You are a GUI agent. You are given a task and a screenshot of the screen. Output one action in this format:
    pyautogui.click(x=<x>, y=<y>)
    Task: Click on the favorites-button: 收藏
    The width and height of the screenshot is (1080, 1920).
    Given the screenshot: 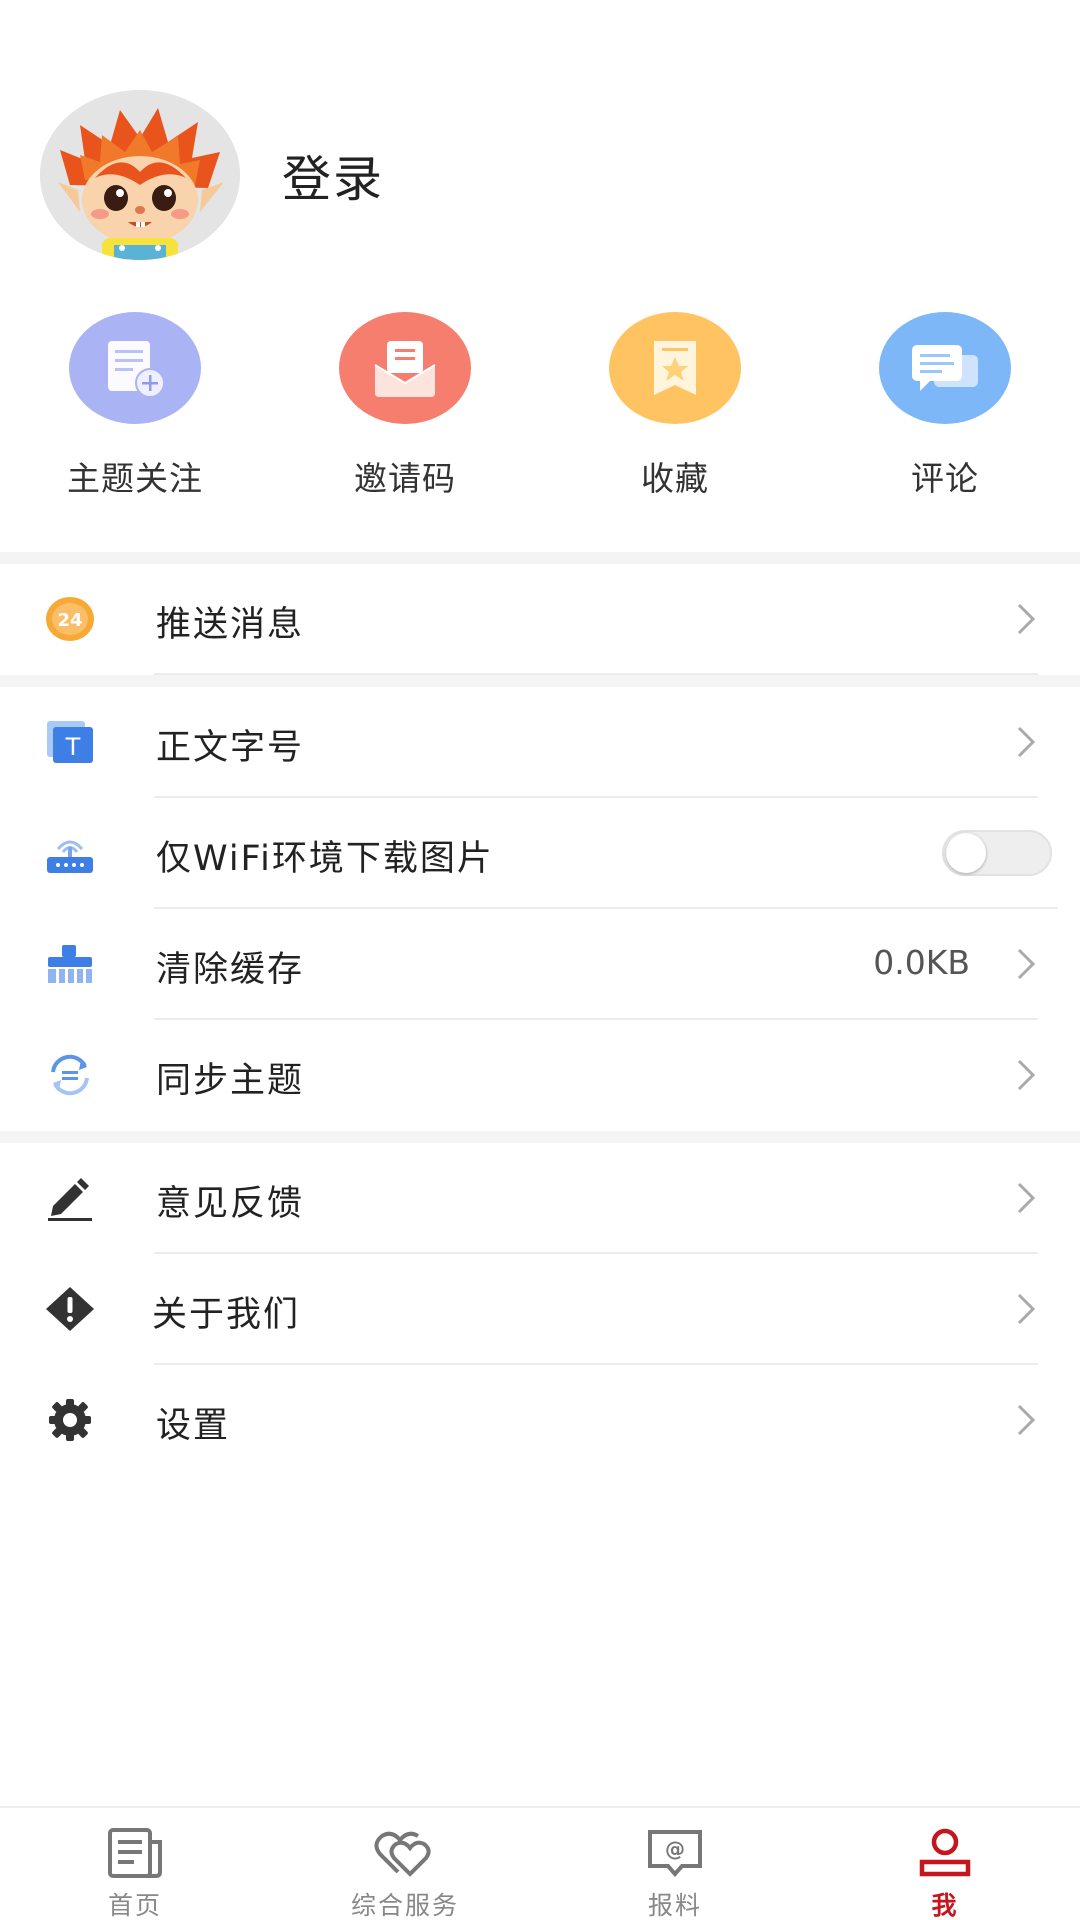 What is the action you would take?
    pyautogui.click(x=675, y=405)
    